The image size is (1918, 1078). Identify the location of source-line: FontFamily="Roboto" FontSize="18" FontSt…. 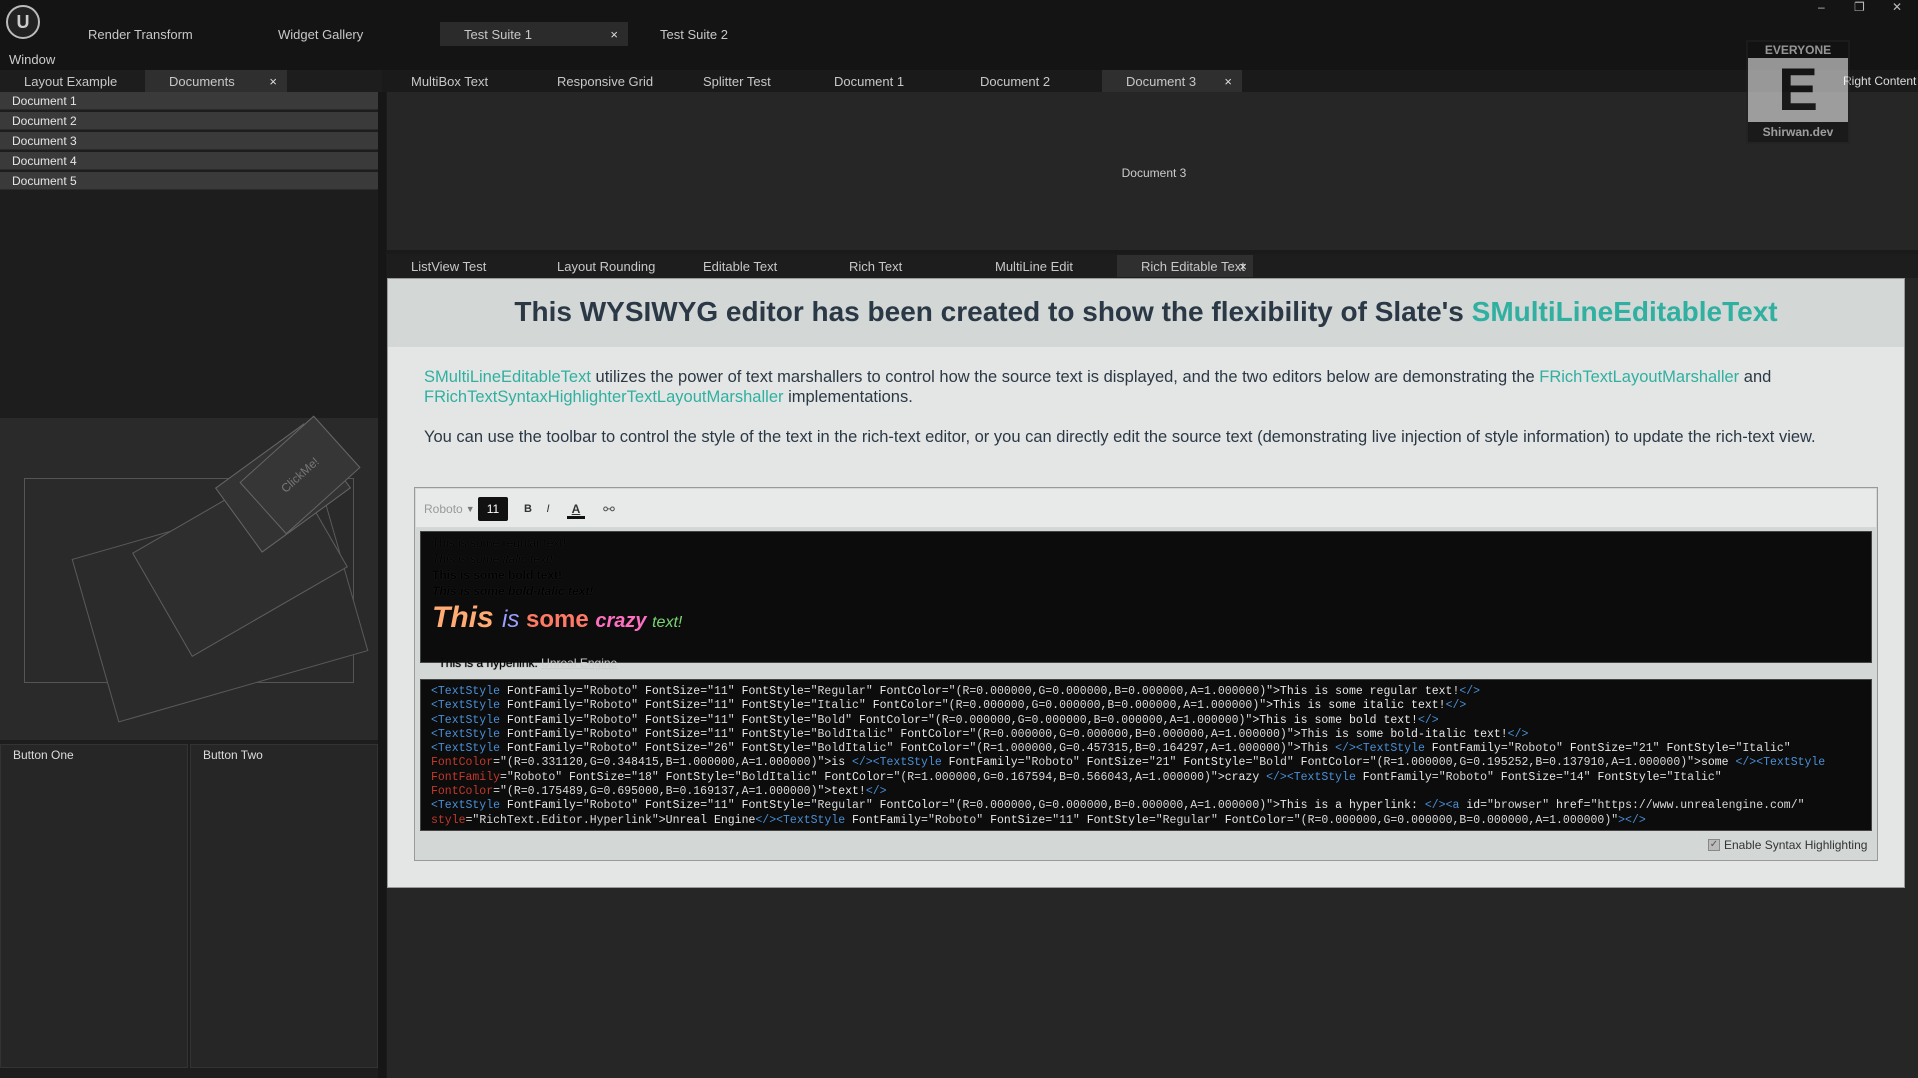
(1076, 777).